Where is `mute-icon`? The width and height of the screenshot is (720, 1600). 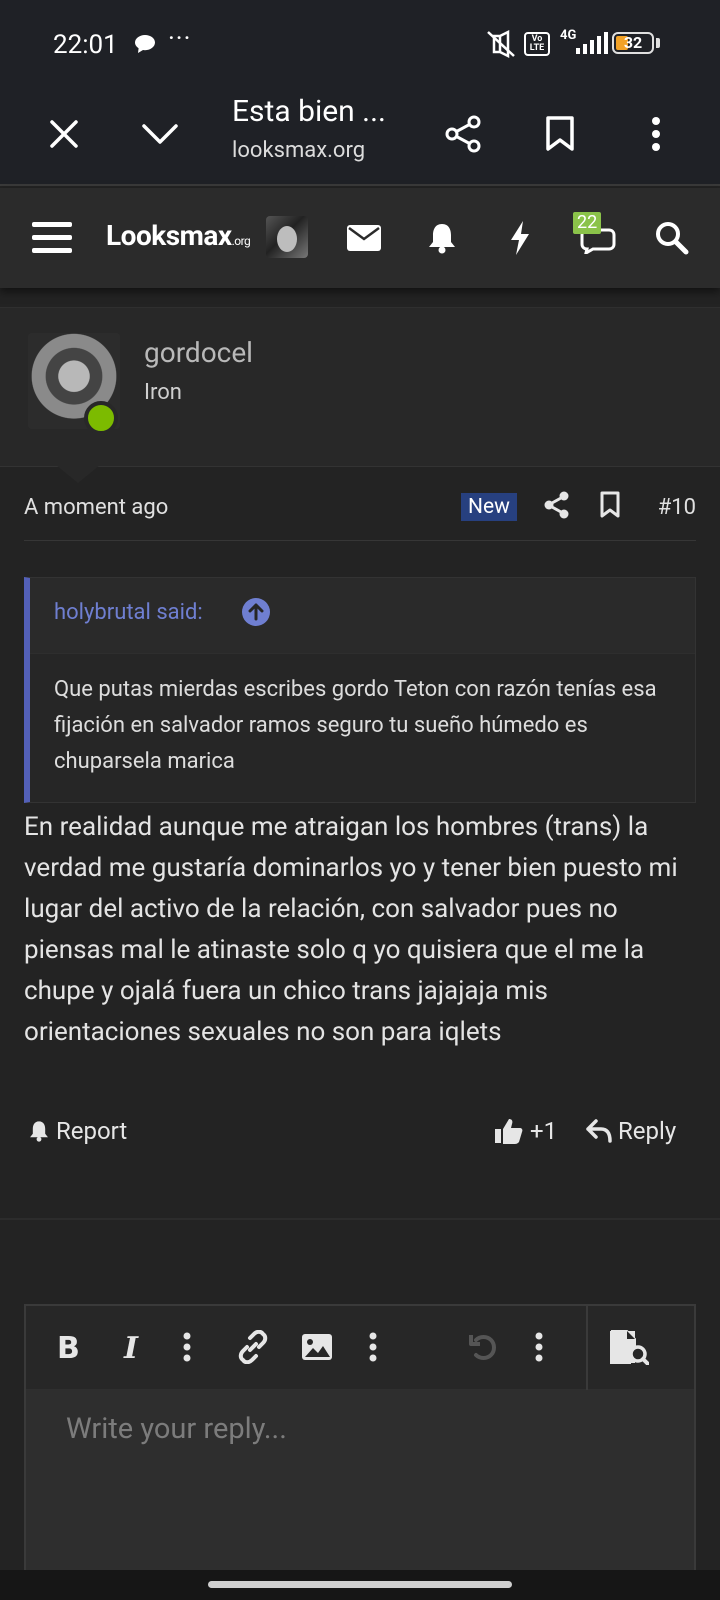
mute-icon is located at coordinates (501, 45).